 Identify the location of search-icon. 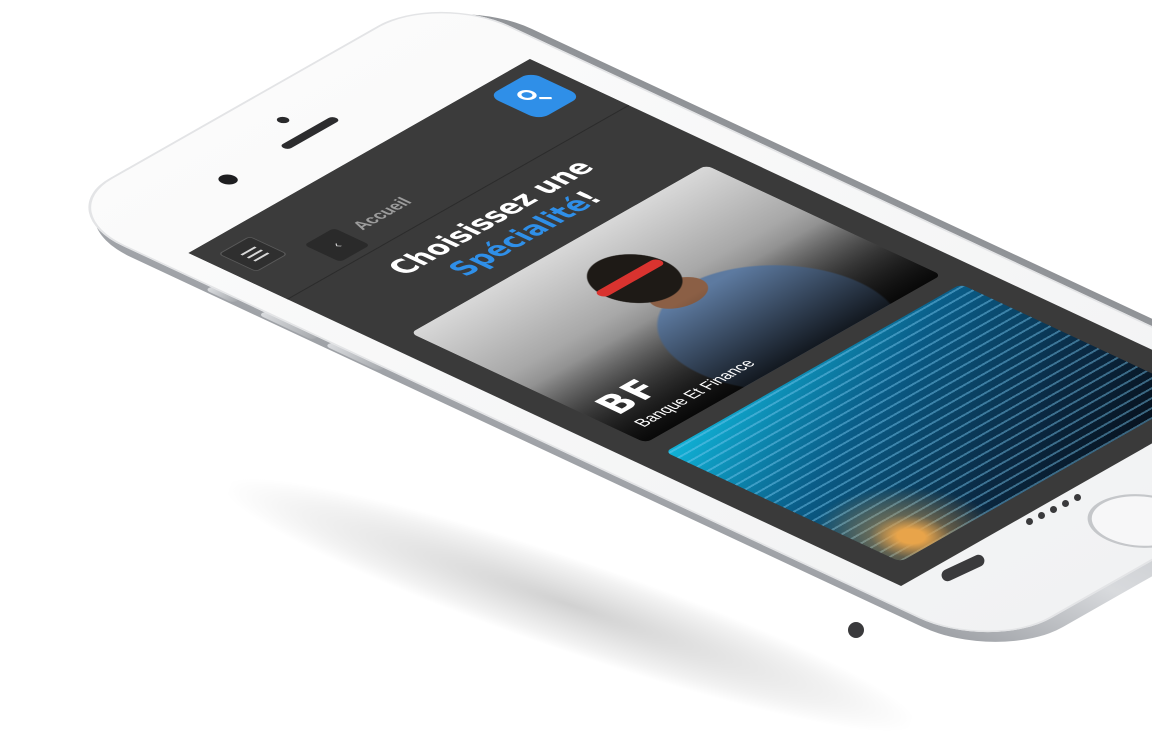
(527, 95).